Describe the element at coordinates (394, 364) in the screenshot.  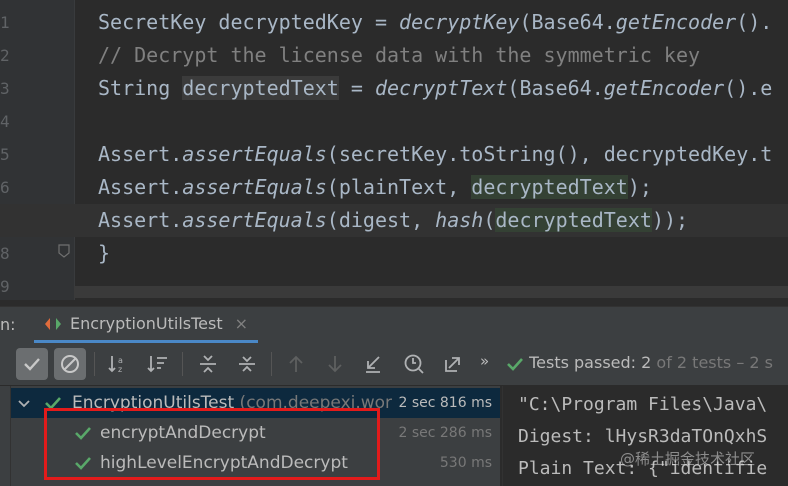
I see `test-runner-toolbar: az » Tests passed: 2 of 2 tests – 2 s` at that location.